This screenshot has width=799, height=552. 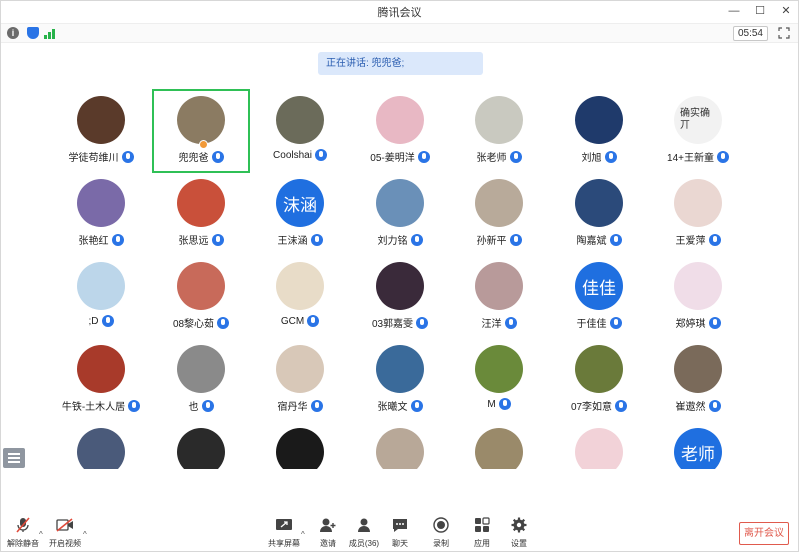 I want to click on participant-name-row: 05-姜明洋, so click(x=400, y=156).